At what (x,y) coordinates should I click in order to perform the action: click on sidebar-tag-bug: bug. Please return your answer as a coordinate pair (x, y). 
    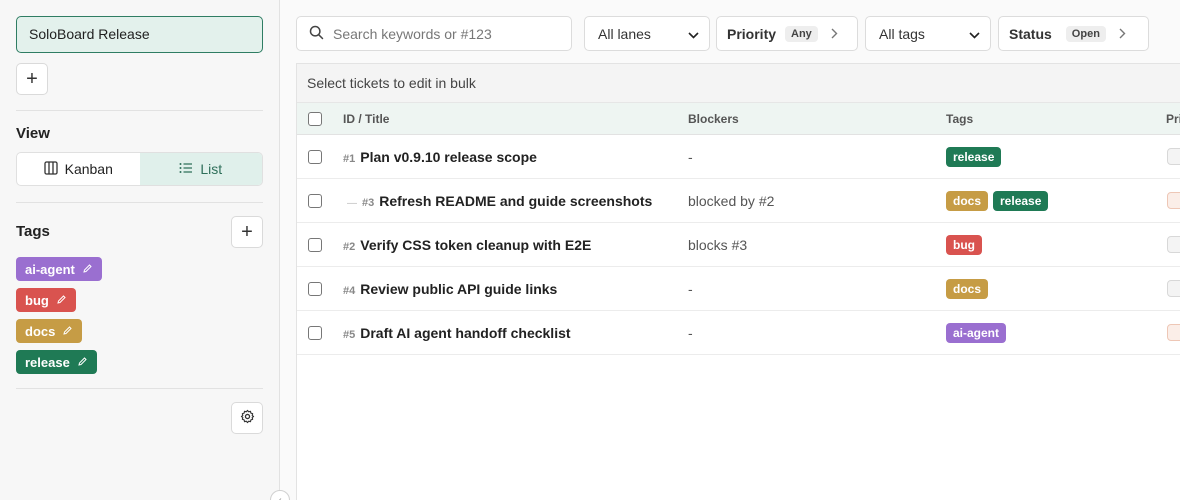
    Looking at the image, I should click on (46, 300).